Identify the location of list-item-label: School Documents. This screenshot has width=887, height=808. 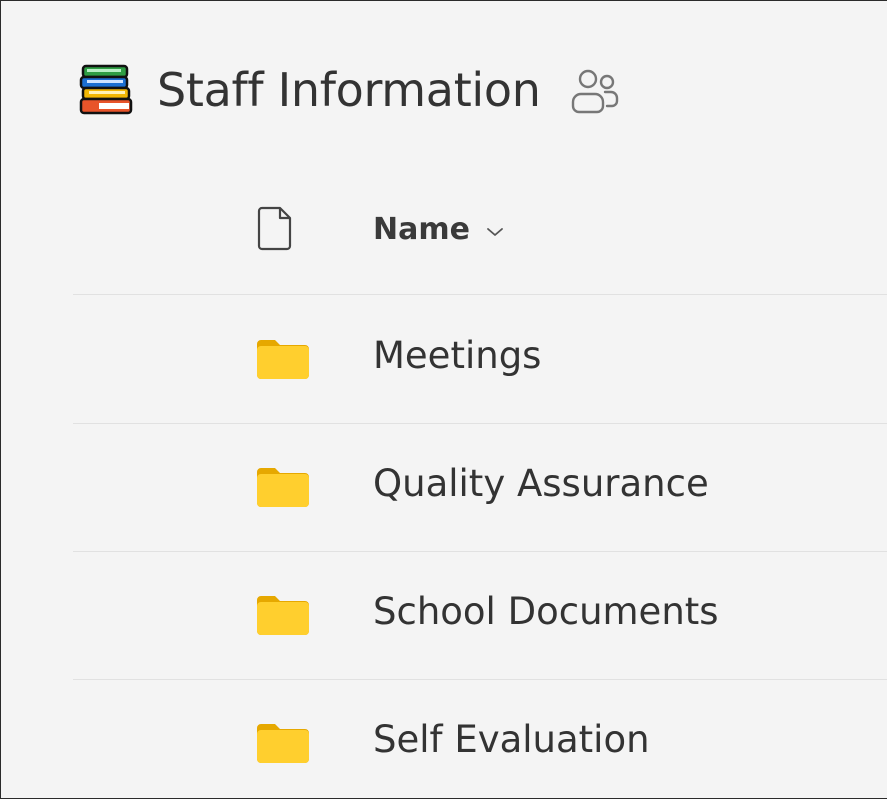
(546, 611).